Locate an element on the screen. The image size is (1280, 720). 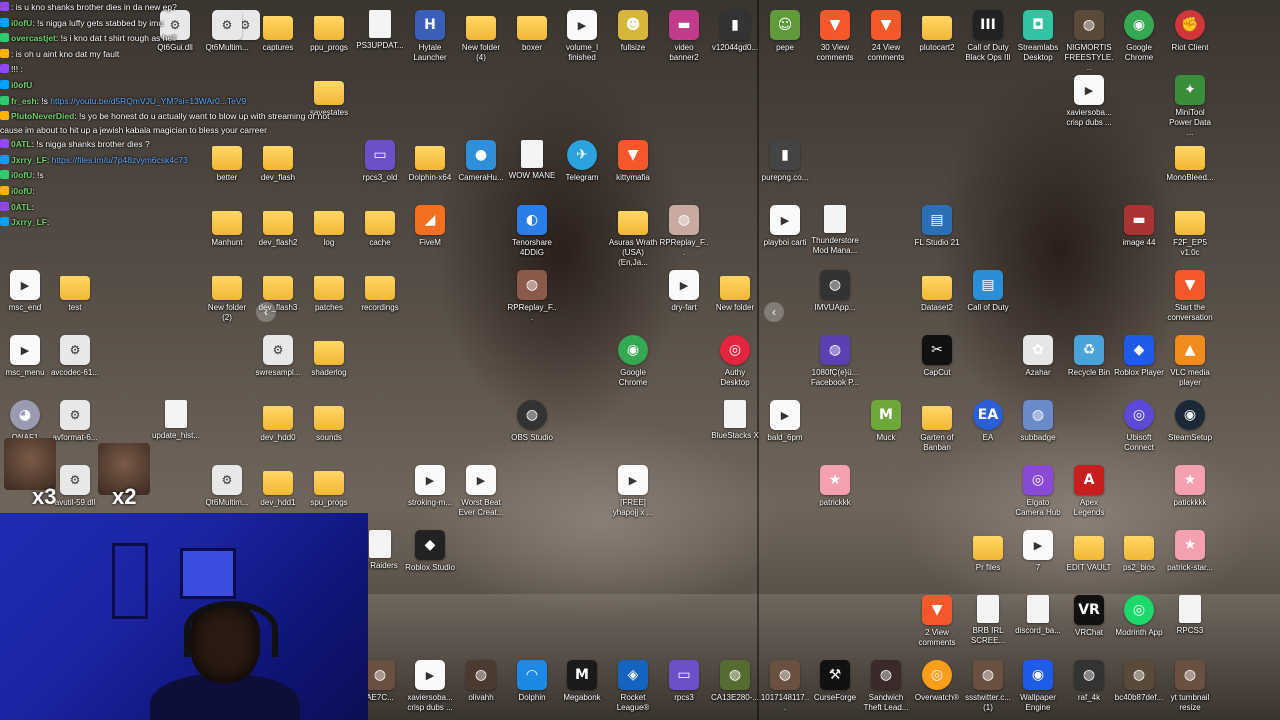
desktop-icon-recycle-bin: ♻ Recycle Bin is located at coordinates (1089, 356).